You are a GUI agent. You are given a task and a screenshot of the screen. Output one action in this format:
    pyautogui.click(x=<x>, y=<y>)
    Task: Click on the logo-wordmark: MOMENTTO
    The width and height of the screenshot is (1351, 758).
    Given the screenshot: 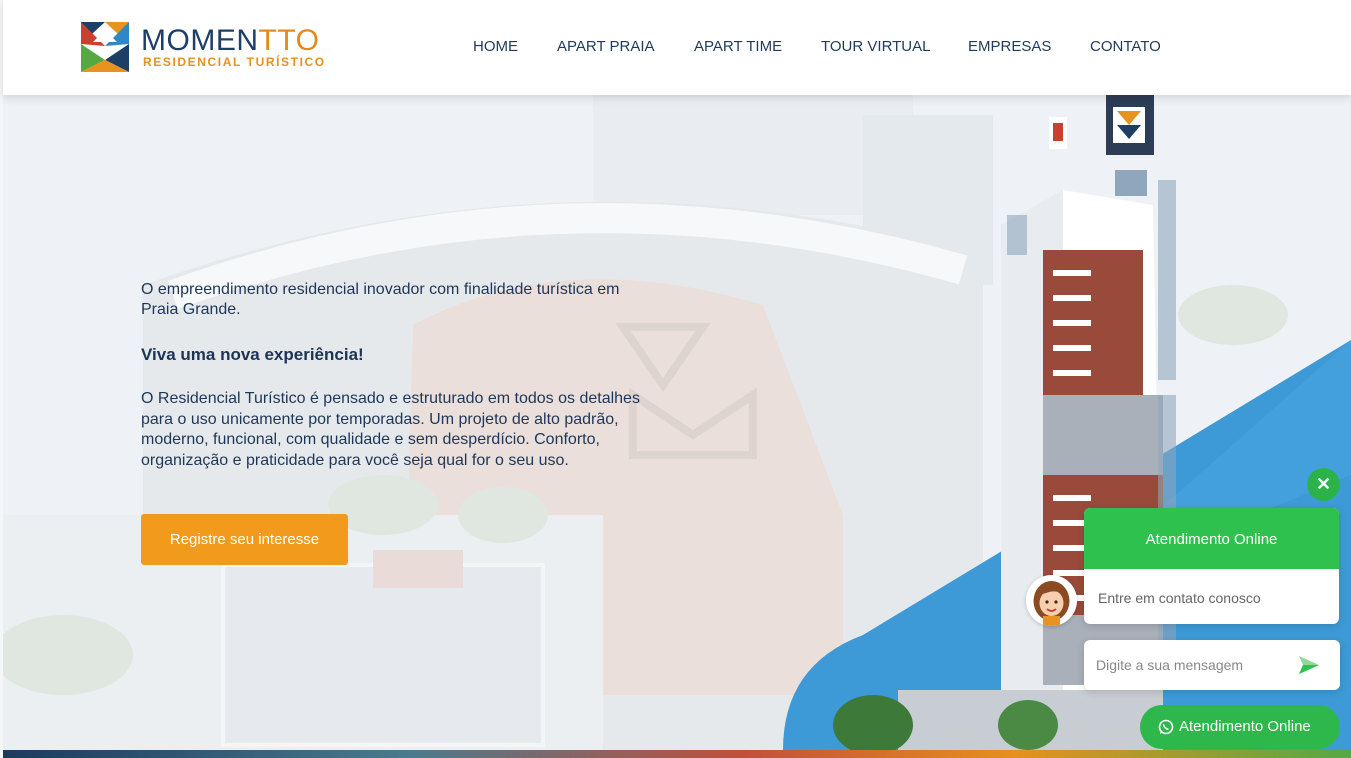 What is the action you would take?
    pyautogui.click(x=230, y=41)
    